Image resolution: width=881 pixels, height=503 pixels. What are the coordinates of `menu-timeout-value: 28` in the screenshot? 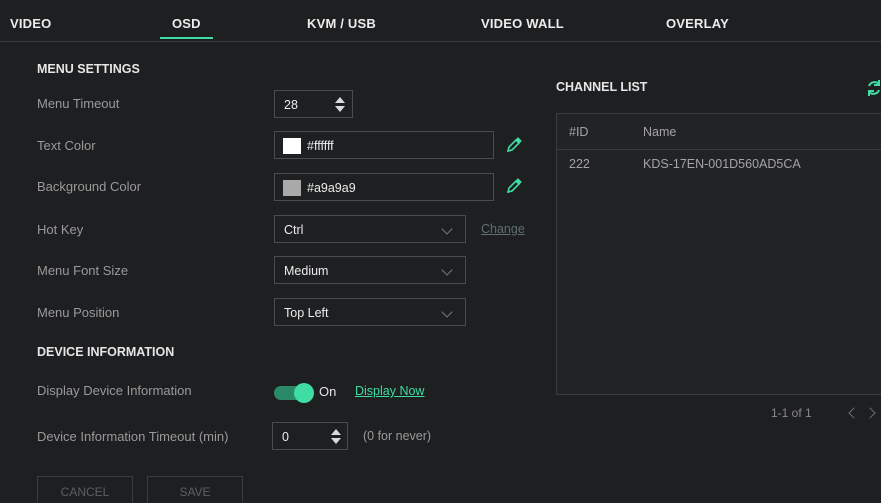 It's located at (291, 105).